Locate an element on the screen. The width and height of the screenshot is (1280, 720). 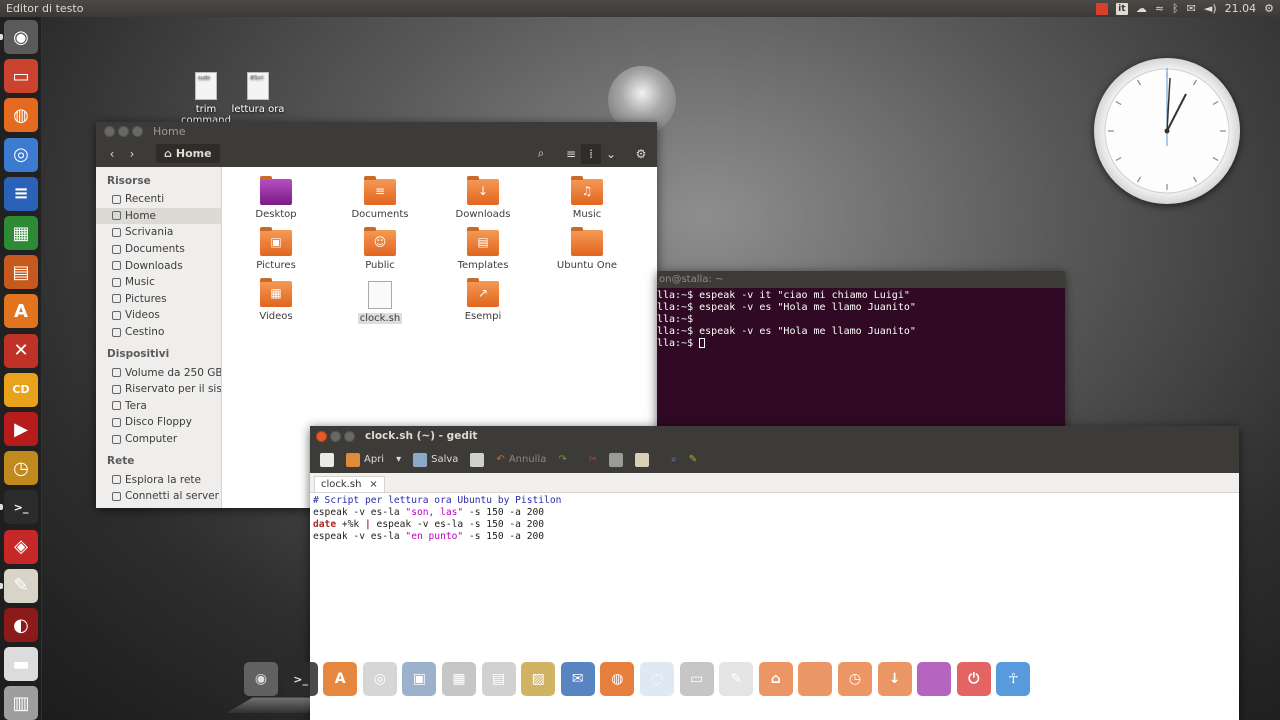
save-button: Salva is located at coordinates (435, 460).